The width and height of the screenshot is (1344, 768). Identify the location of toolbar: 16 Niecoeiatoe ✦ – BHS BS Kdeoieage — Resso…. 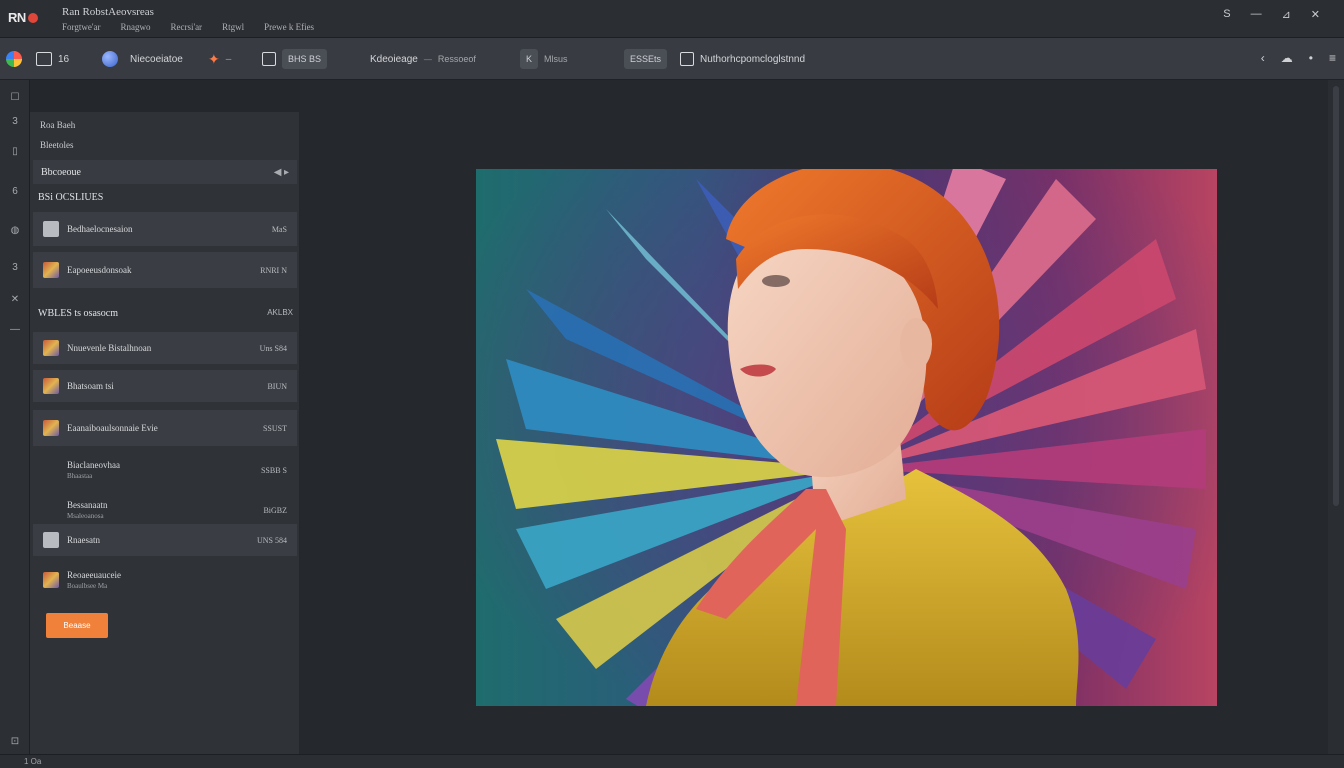
(672, 59).